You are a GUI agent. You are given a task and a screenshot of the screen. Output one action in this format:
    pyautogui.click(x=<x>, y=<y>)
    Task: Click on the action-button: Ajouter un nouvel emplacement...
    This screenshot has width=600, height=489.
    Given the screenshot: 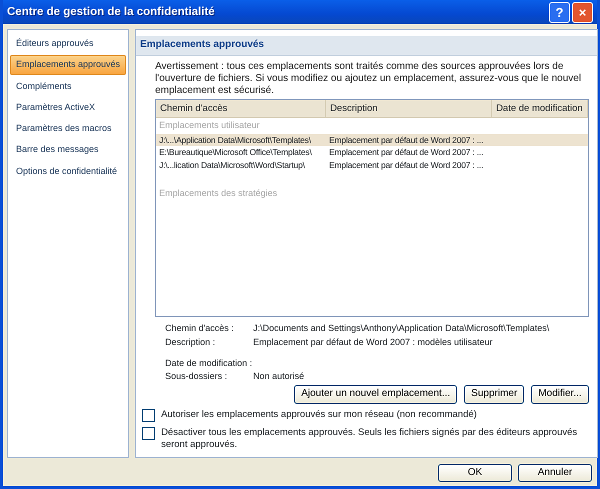 What is the action you would take?
    pyautogui.click(x=376, y=394)
    